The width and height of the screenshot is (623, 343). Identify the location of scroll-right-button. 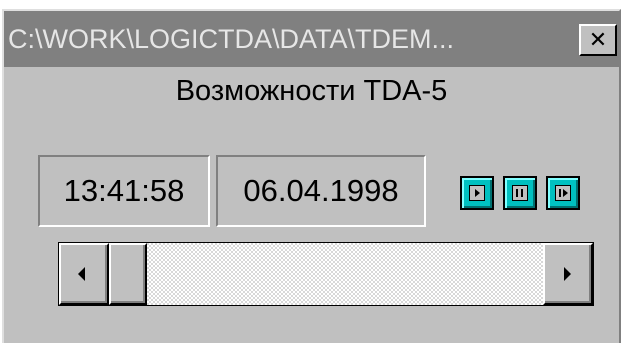
(568, 274).